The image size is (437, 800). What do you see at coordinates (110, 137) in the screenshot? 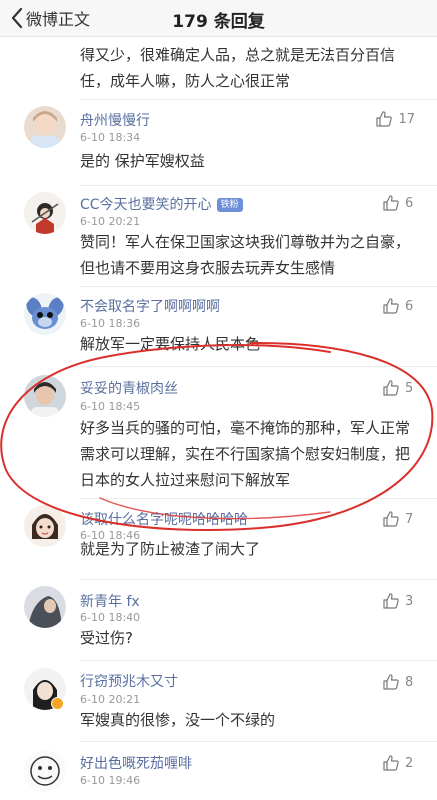
I see `timestamp: 6-10 18:34` at bounding box center [110, 137].